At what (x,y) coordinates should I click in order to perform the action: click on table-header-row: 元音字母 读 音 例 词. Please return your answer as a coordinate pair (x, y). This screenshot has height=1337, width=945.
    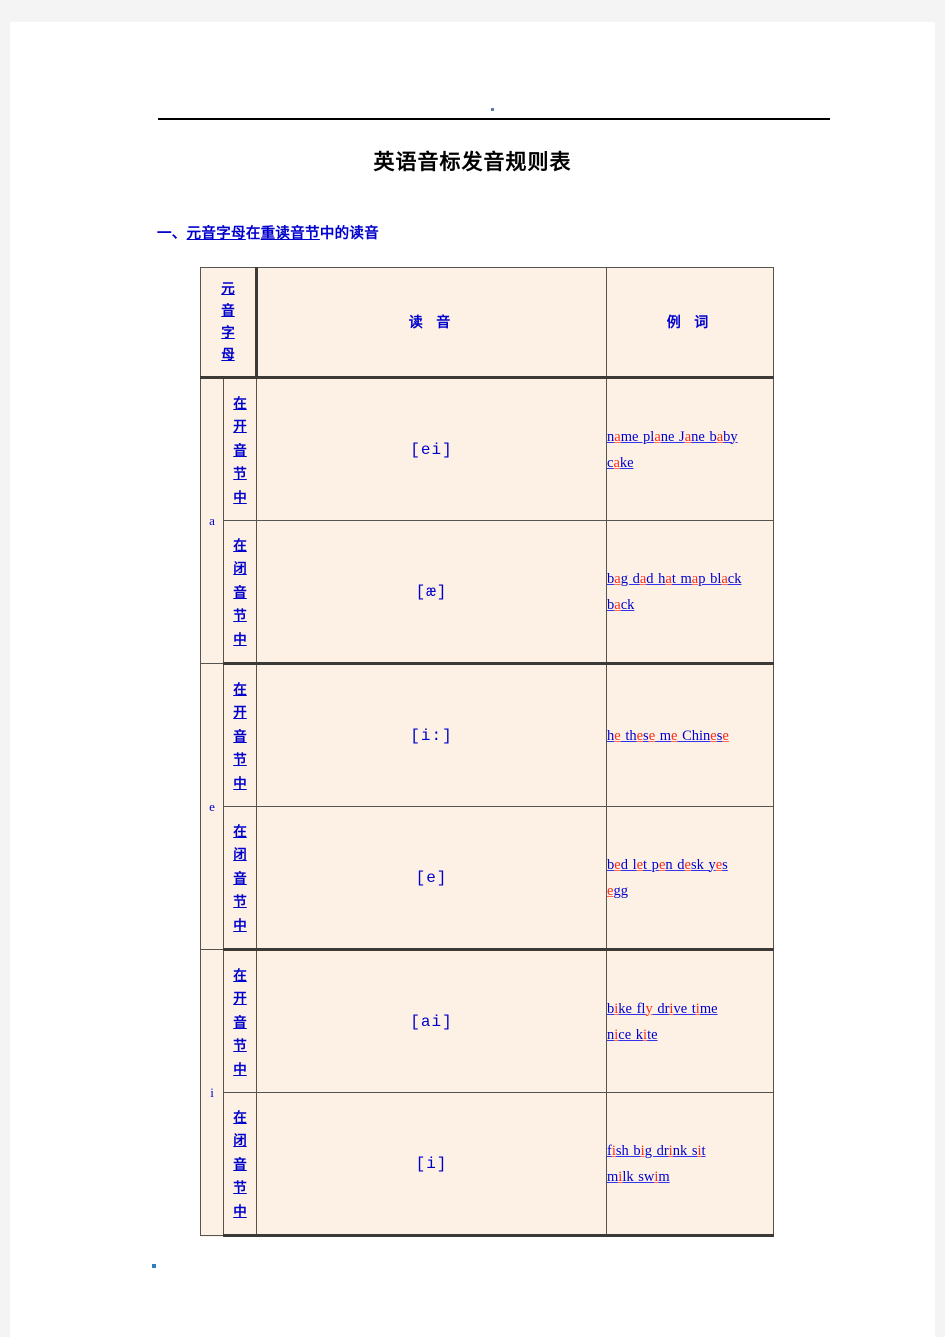
    Looking at the image, I should click on (487, 323).